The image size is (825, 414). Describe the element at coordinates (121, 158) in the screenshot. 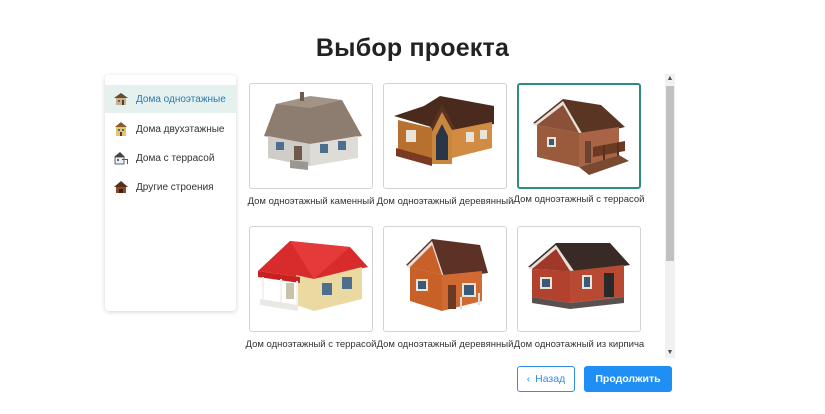

I see `house-terrace-icon` at that location.